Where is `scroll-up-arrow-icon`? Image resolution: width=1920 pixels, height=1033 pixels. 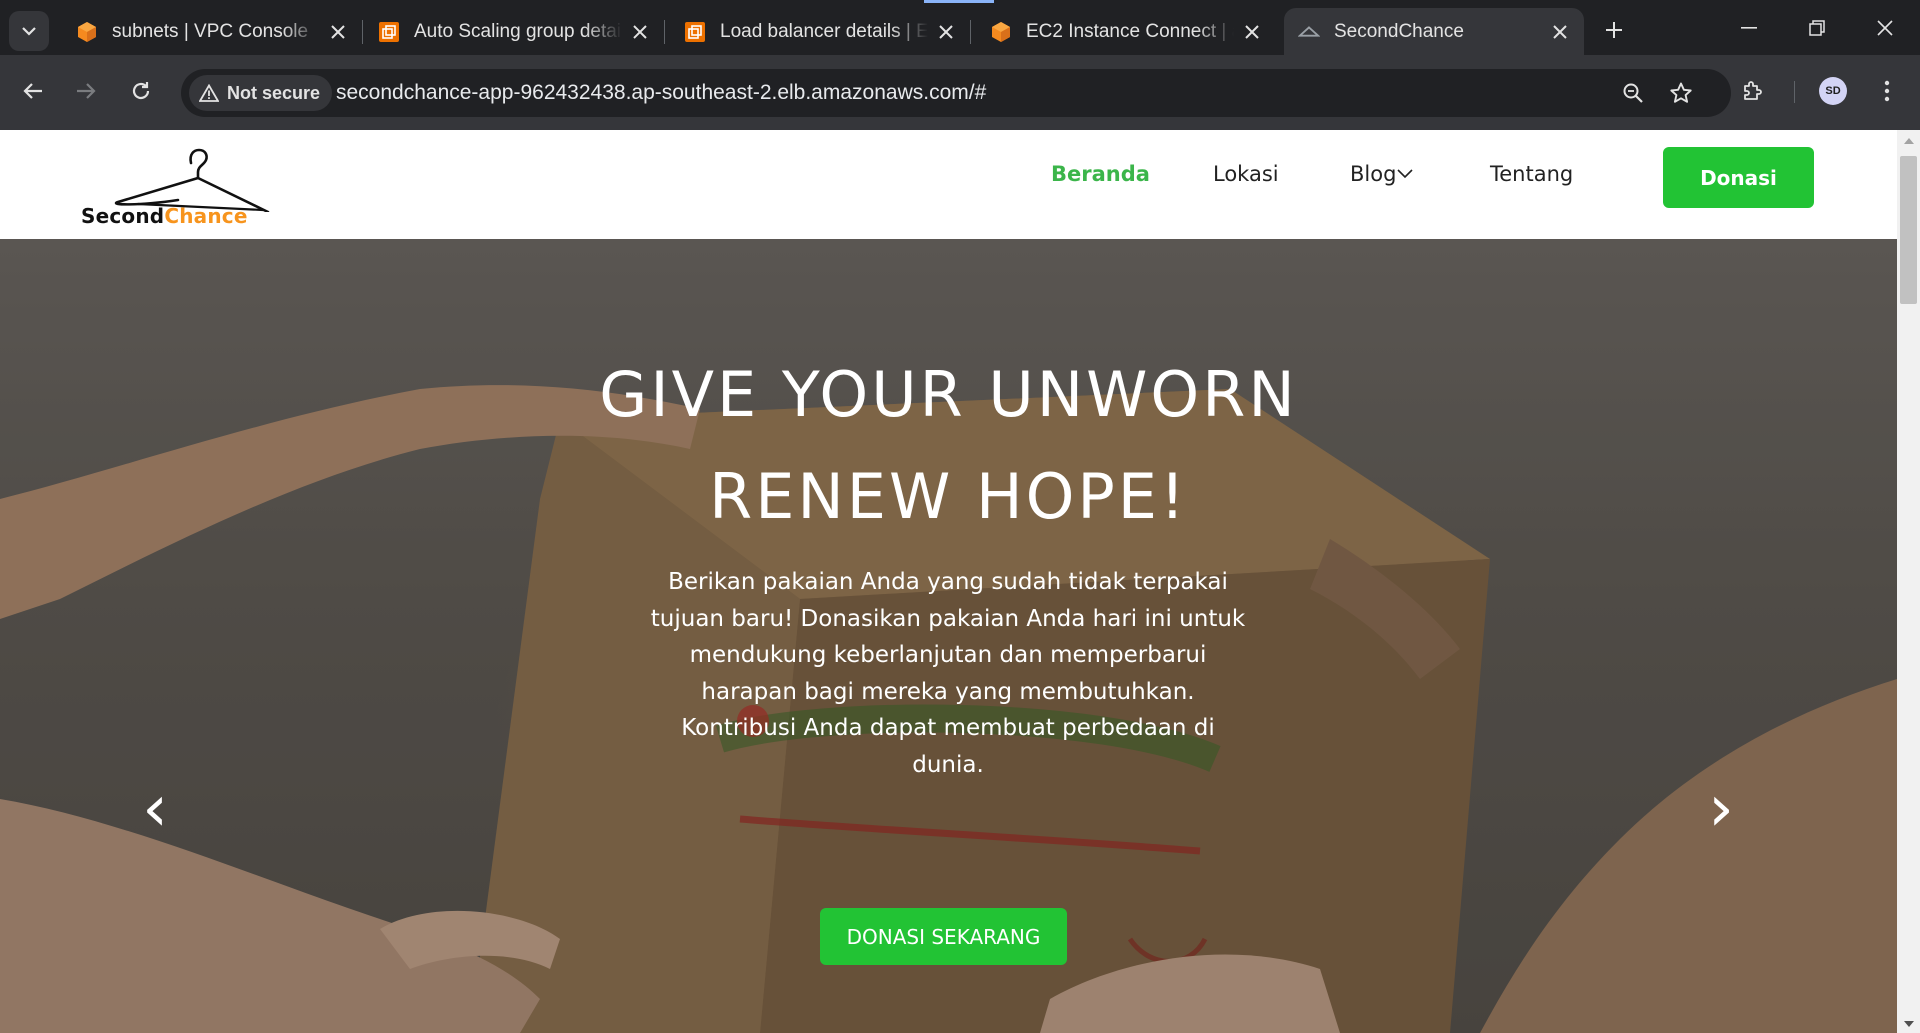 scroll-up-arrow-icon is located at coordinates (1908, 141).